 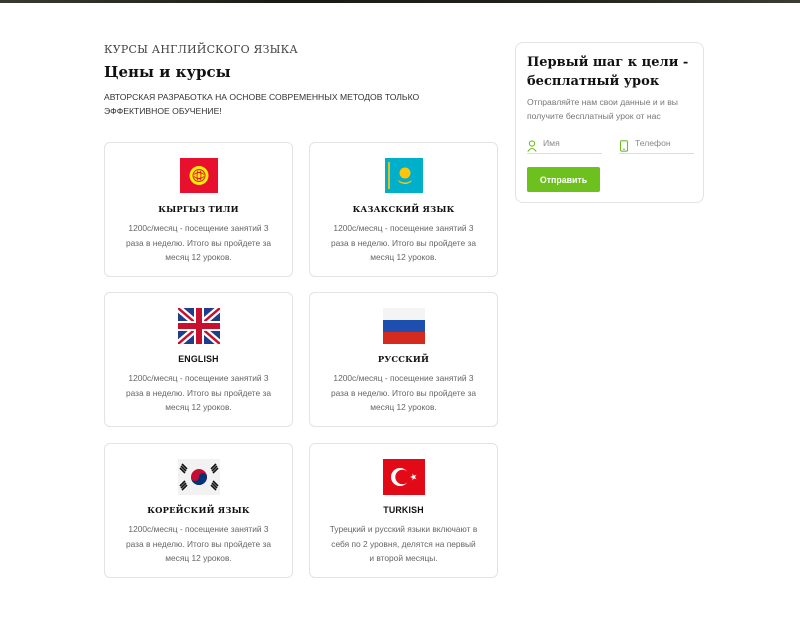 What do you see at coordinates (403, 175) in the screenshot?
I see `kazakhstan-flag-icon` at bounding box center [403, 175].